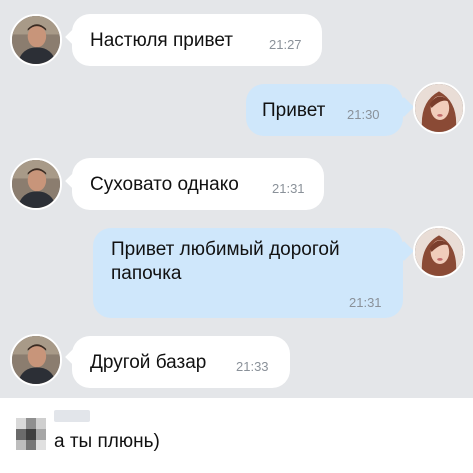 The image size is (473, 473). What do you see at coordinates (31, 434) in the screenshot?
I see `commenter-avatar` at bounding box center [31, 434].